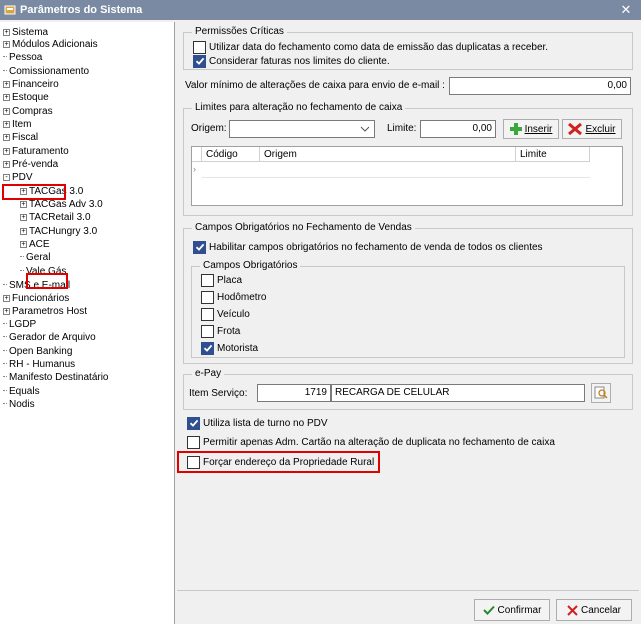 This screenshot has width=641, height=624. Describe the element at coordinates (28, 112) in the screenshot. I see `tree-item-compras: + Compras` at that location.